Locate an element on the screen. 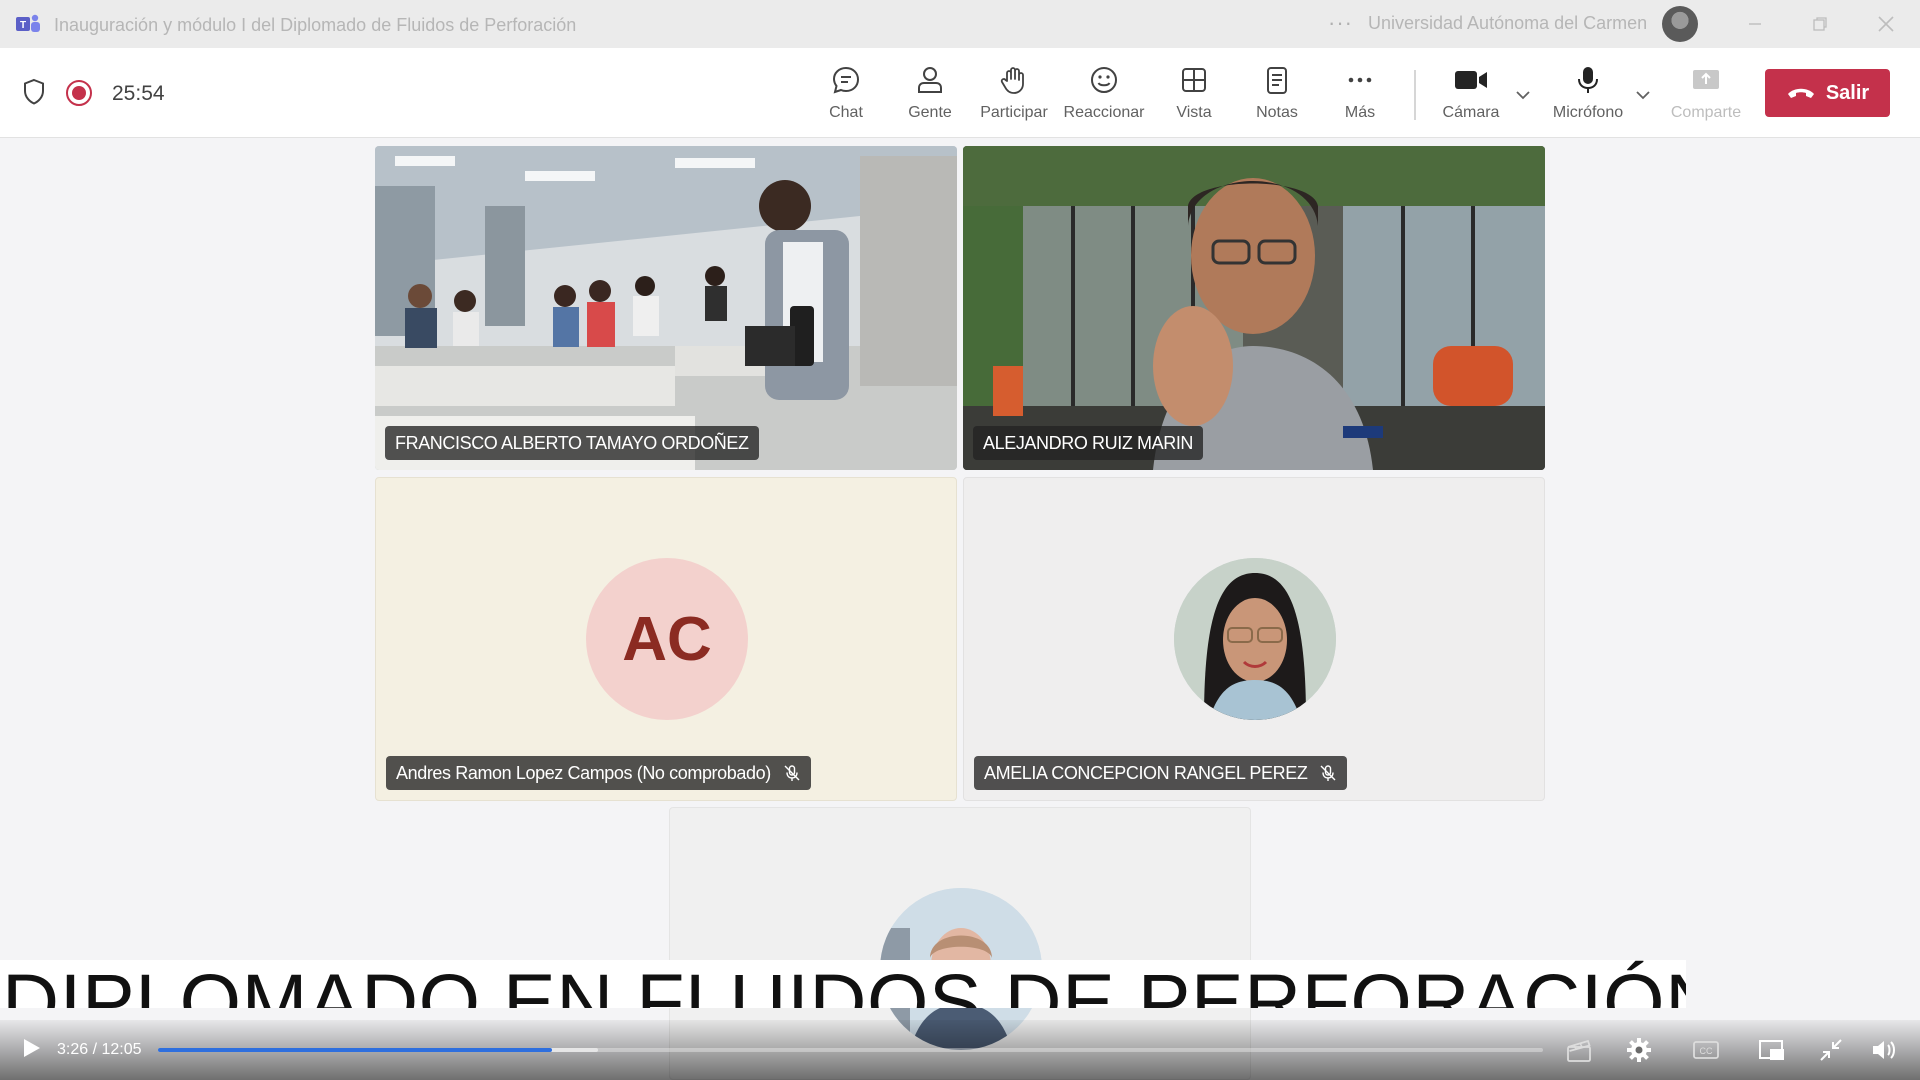 This screenshot has width=1920, height=1080. share-button: Comparte is located at coordinates (1706, 95).